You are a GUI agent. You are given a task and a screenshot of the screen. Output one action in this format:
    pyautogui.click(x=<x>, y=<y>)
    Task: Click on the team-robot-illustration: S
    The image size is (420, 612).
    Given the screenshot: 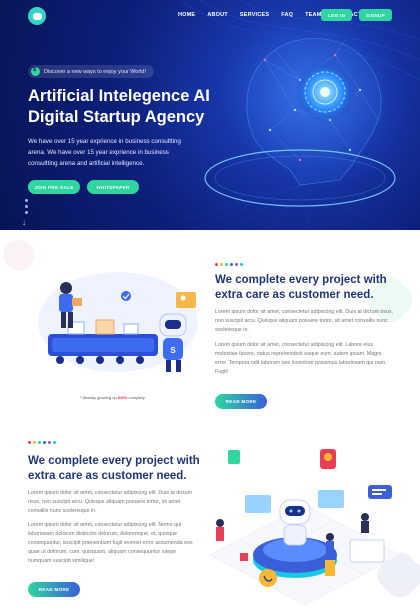 What is the action you would take?
    pyautogui.click(x=118, y=322)
    